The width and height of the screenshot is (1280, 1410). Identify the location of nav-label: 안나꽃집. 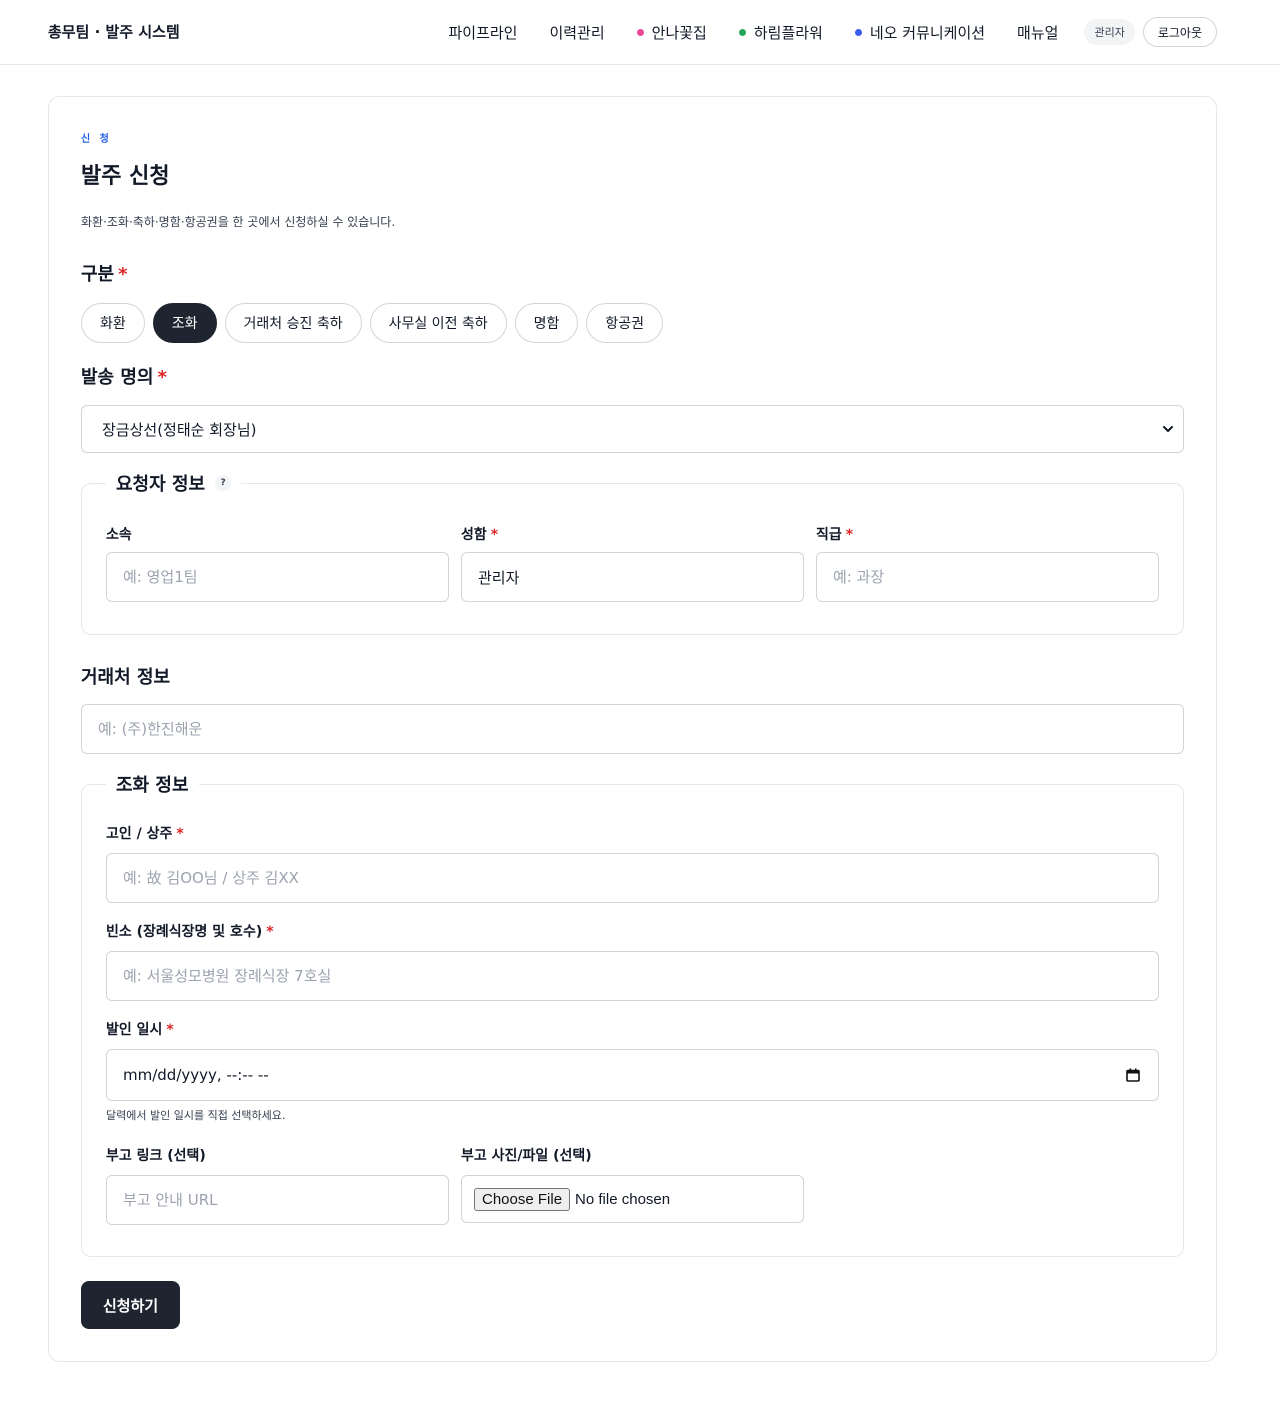
(679, 32).